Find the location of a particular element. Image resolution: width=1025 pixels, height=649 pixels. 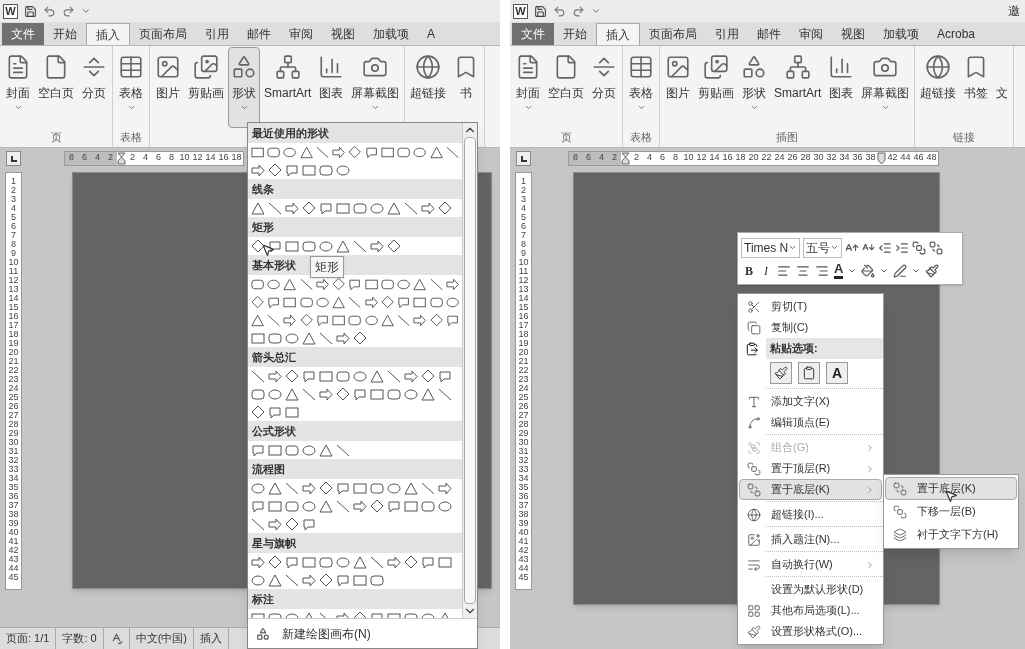

menu-item: 复制(C) is located at coordinates (810, 327).